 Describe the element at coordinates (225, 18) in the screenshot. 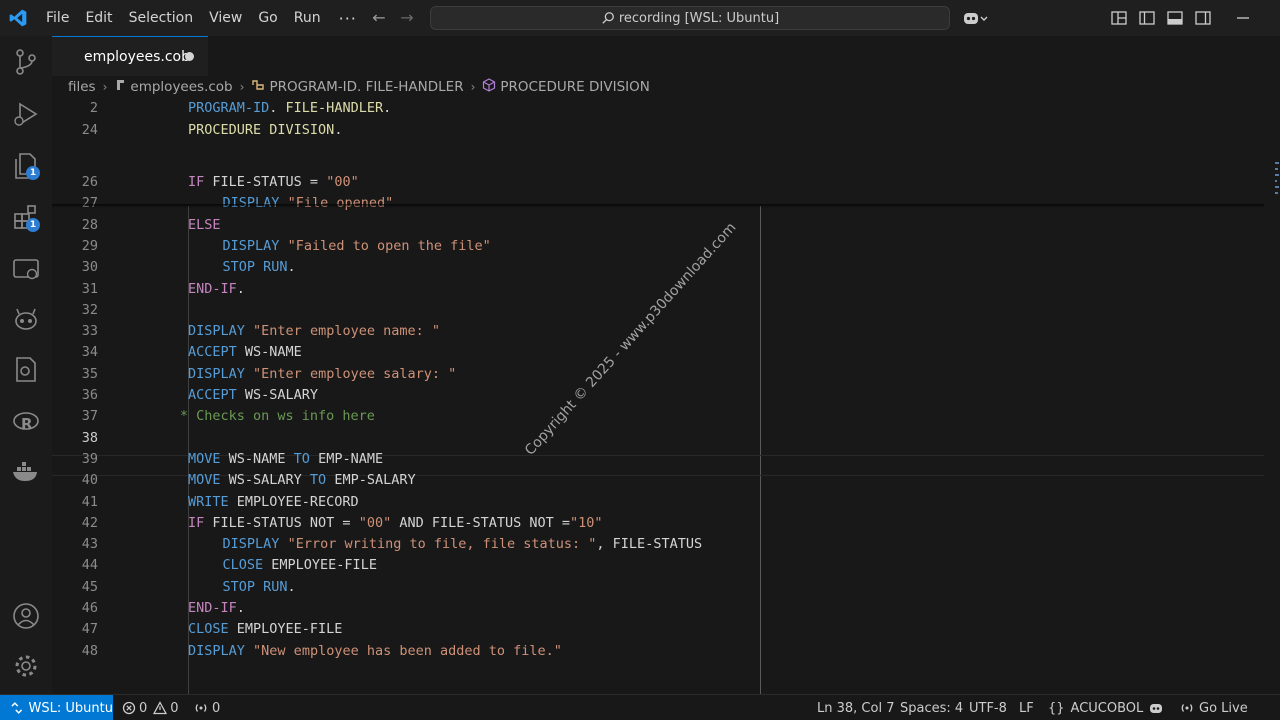

I see `menu-view: View` at that location.